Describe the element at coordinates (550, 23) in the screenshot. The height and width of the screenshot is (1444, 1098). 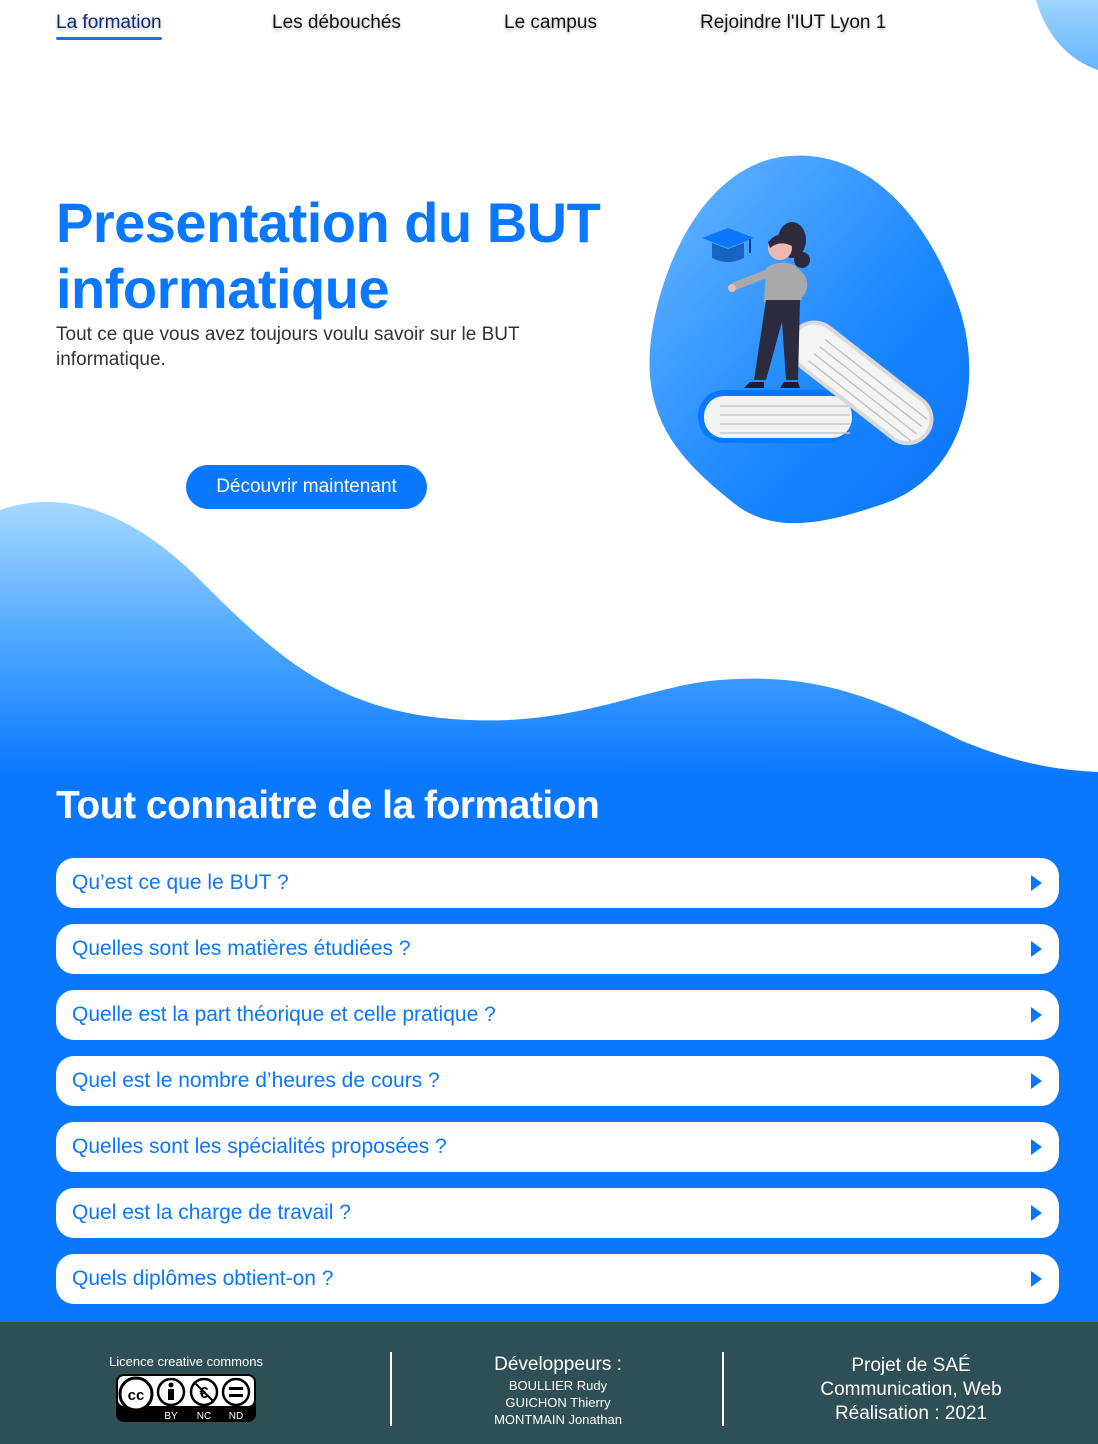
I see `nav-link-campus: Le campus` at that location.